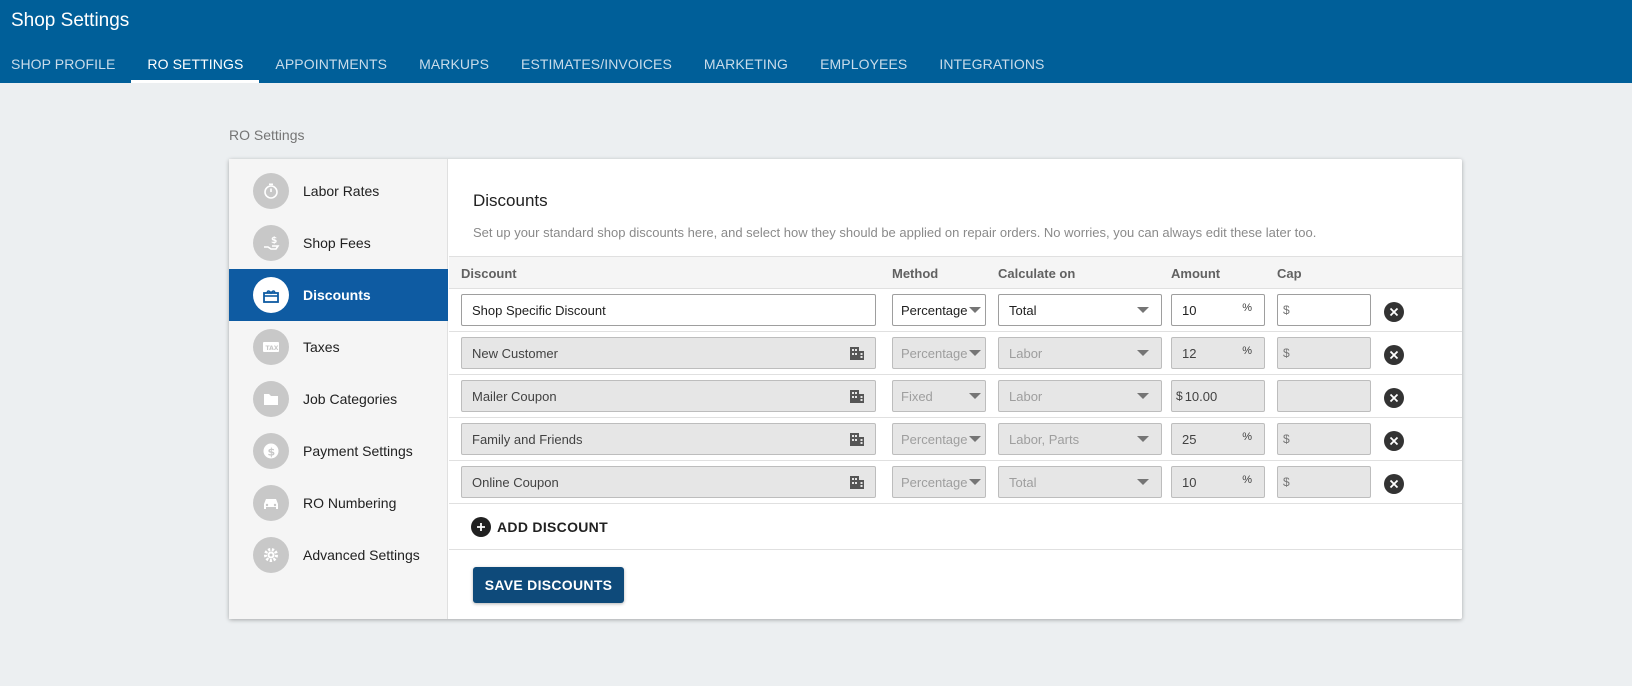 This screenshot has width=1632, height=686. What do you see at coordinates (539, 310) in the screenshot?
I see `discount-name-value: Shop Specific Discount` at bounding box center [539, 310].